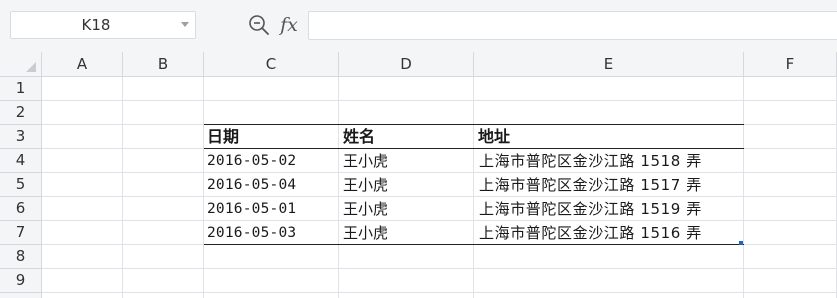  I want to click on chevron-down-icon, so click(185, 24).